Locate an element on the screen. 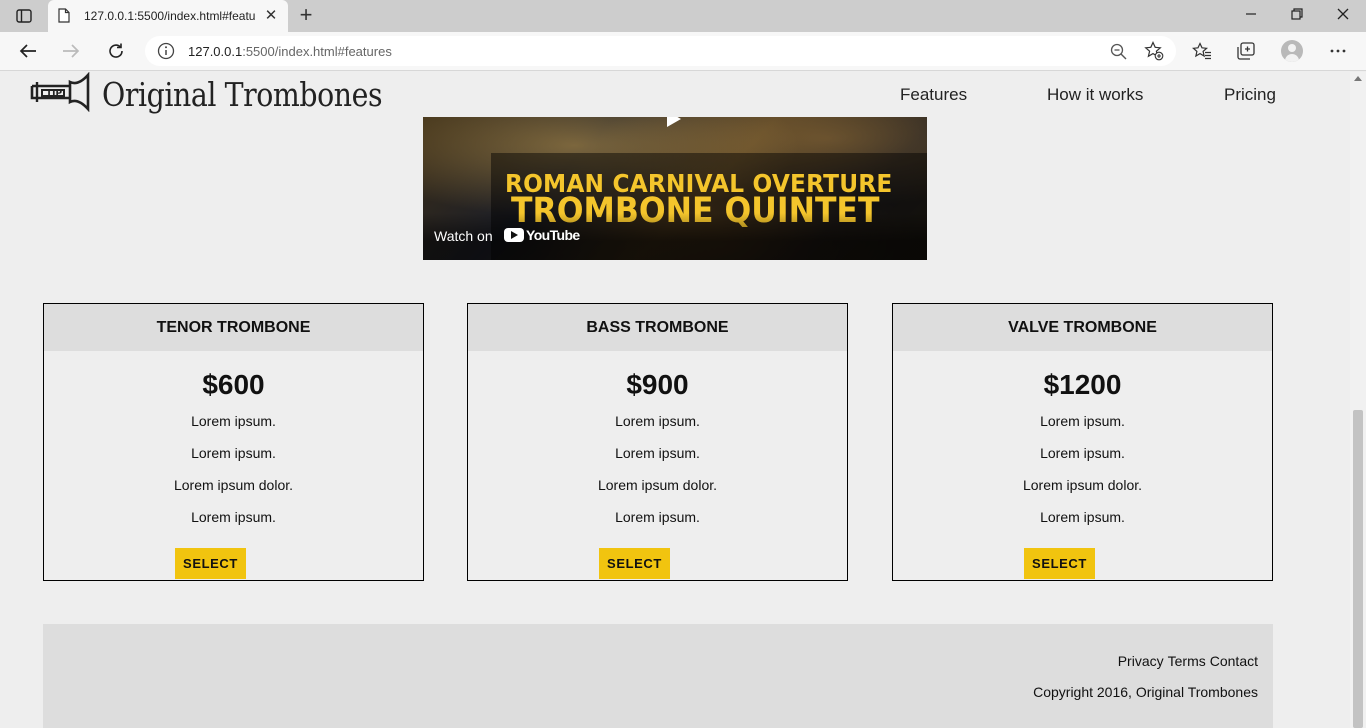 This screenshot has width=1366, height=728. trombone-logo-icon: TIP is located at coordinates (60, 94).